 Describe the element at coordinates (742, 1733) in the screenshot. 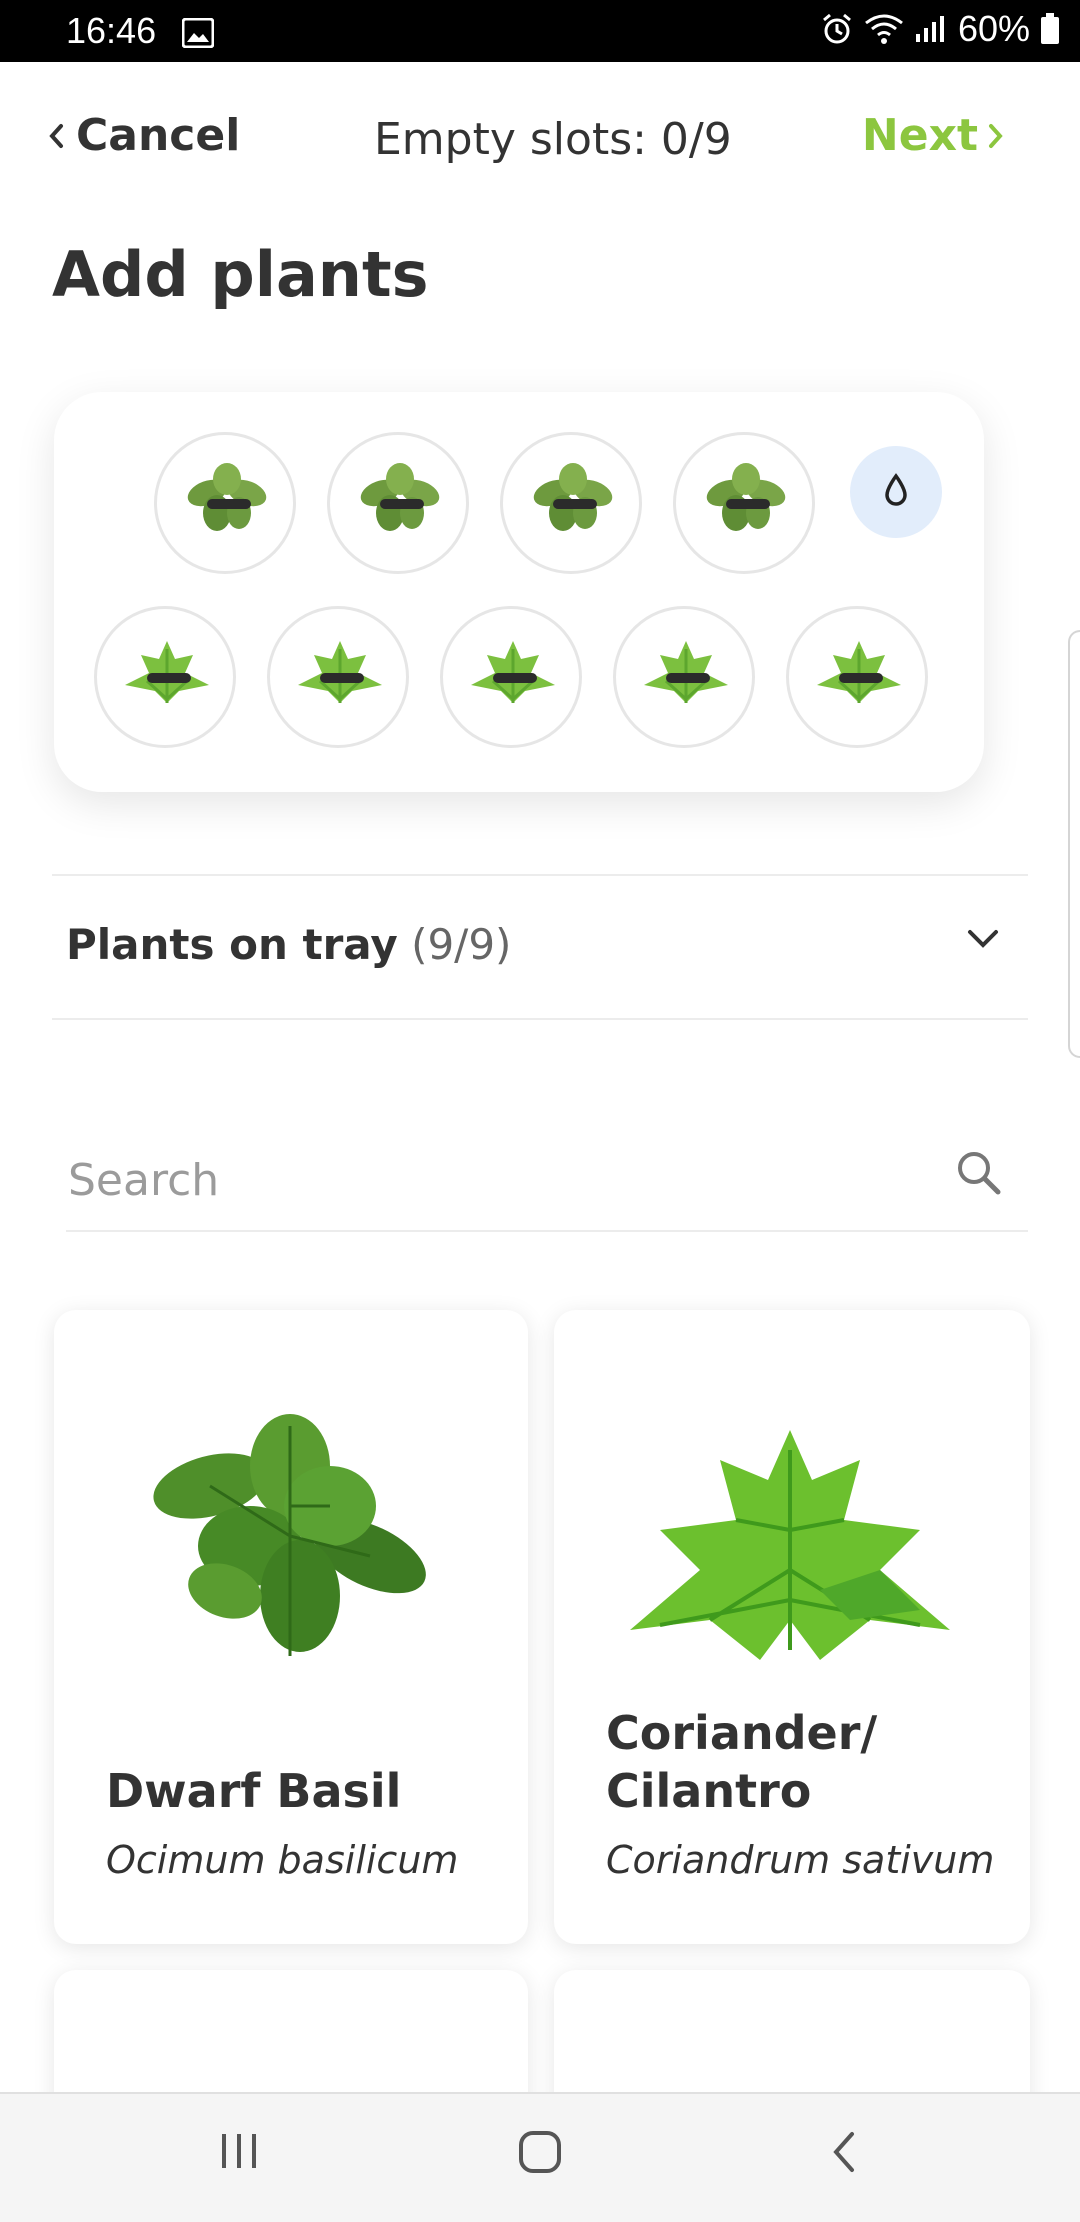

I see `plant-name-line-1: Coriander/` at that location.